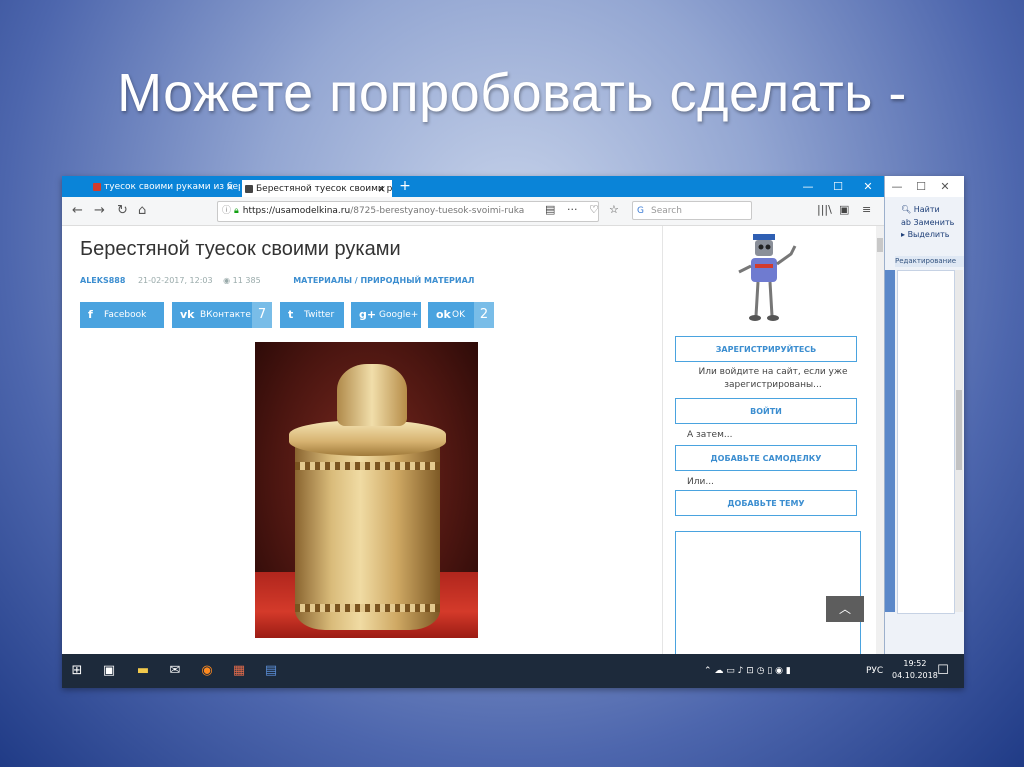  What do you see at coordinates (943, 671) in the screenshot?
I see `notification-icon: ☐` at bounding box center [943, 671].